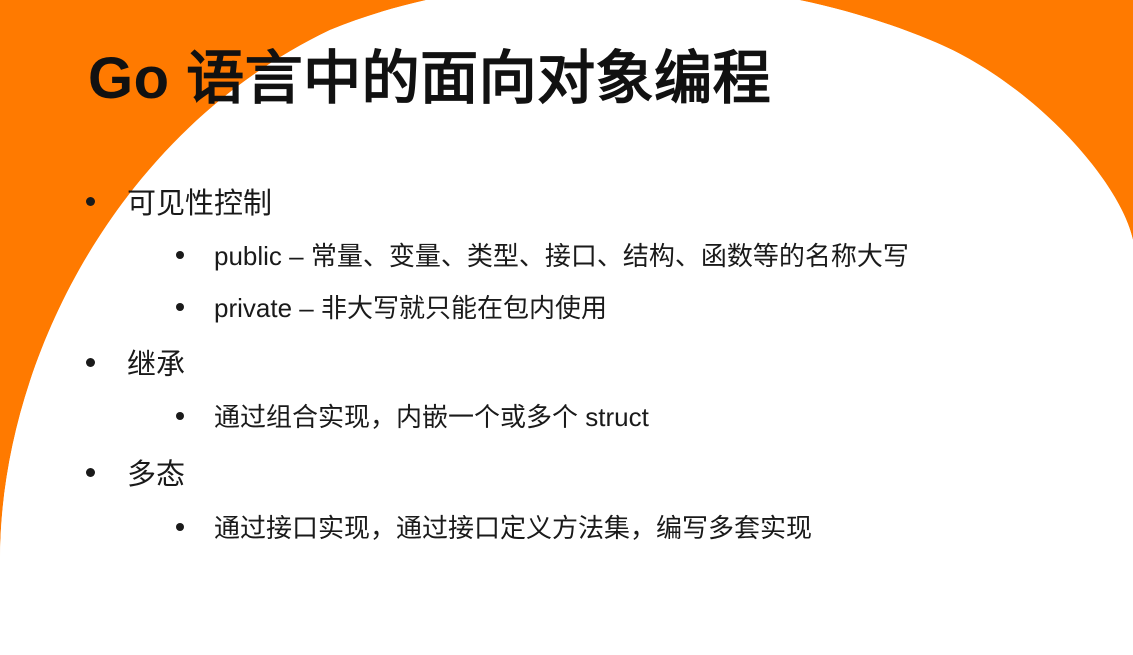 This screenshot has height=655, width=1133. Describe the element at coordinates (156, 475) in the screenshot. I see `bullet-text: 多态` at that location.